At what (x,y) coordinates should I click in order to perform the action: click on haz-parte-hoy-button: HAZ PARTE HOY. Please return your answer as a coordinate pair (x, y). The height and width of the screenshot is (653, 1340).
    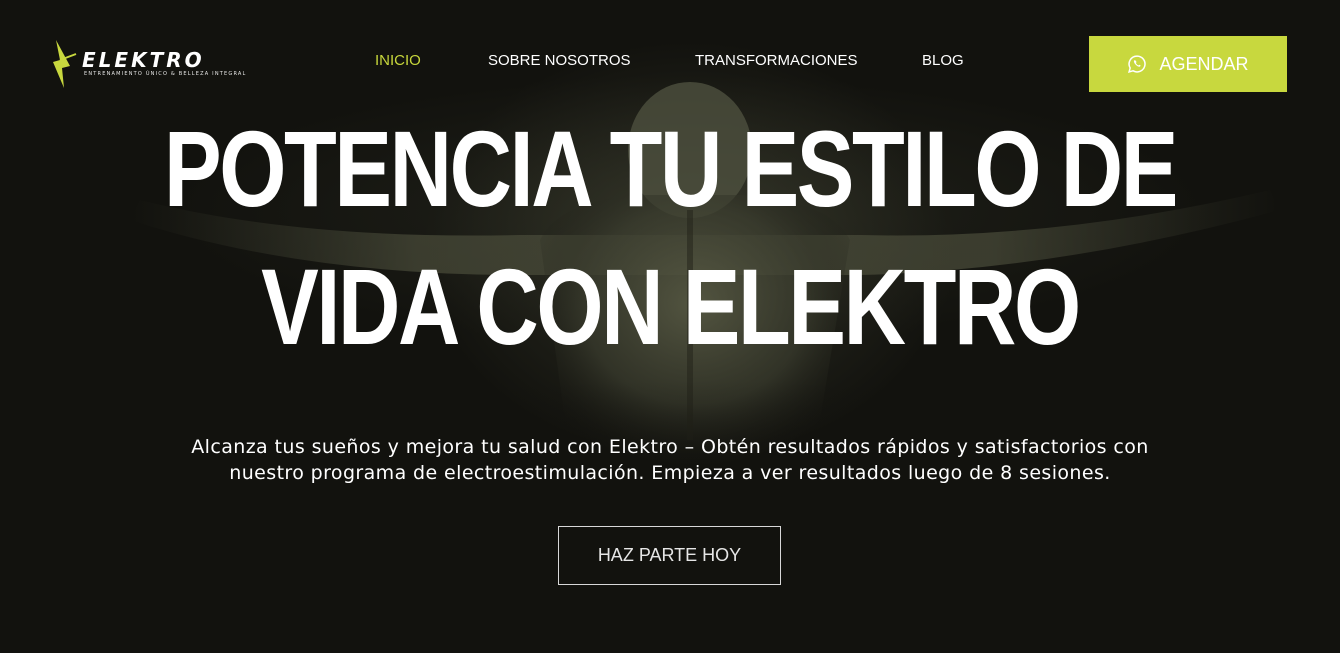
    Looking at the image, I should click on (669, 555).